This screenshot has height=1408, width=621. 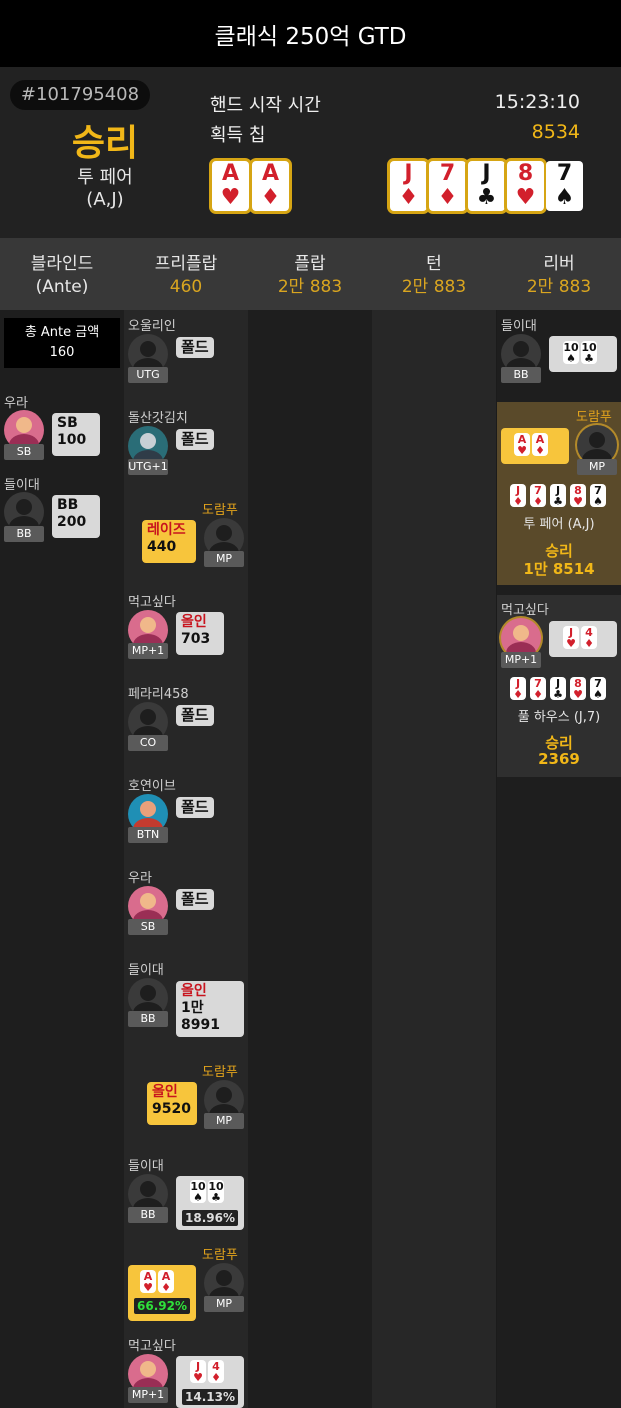 What do you see at coordinates (210, 1397) in the screenshot?
I see `equity-percent: 14.13%` at bounding box center [210, 1397].